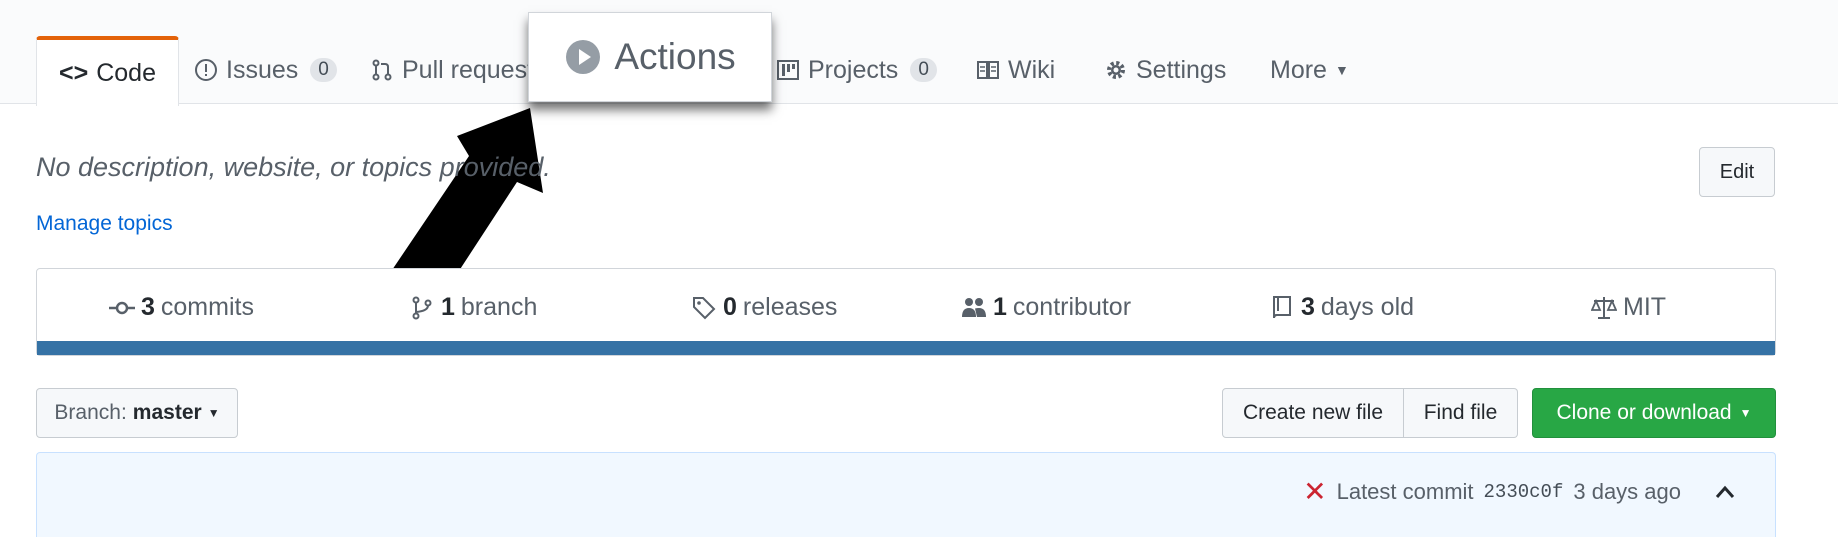 The height and width of the screenshot is (537, 1838). I want to click on play-icon, so click(583, 57).